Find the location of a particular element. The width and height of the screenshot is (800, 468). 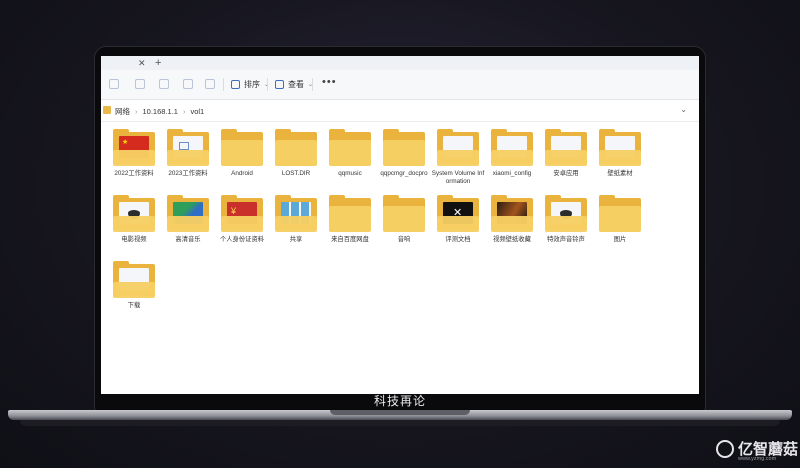

folder-item: ¥ 个人身份证资料 is located at coordinates (242, 219).